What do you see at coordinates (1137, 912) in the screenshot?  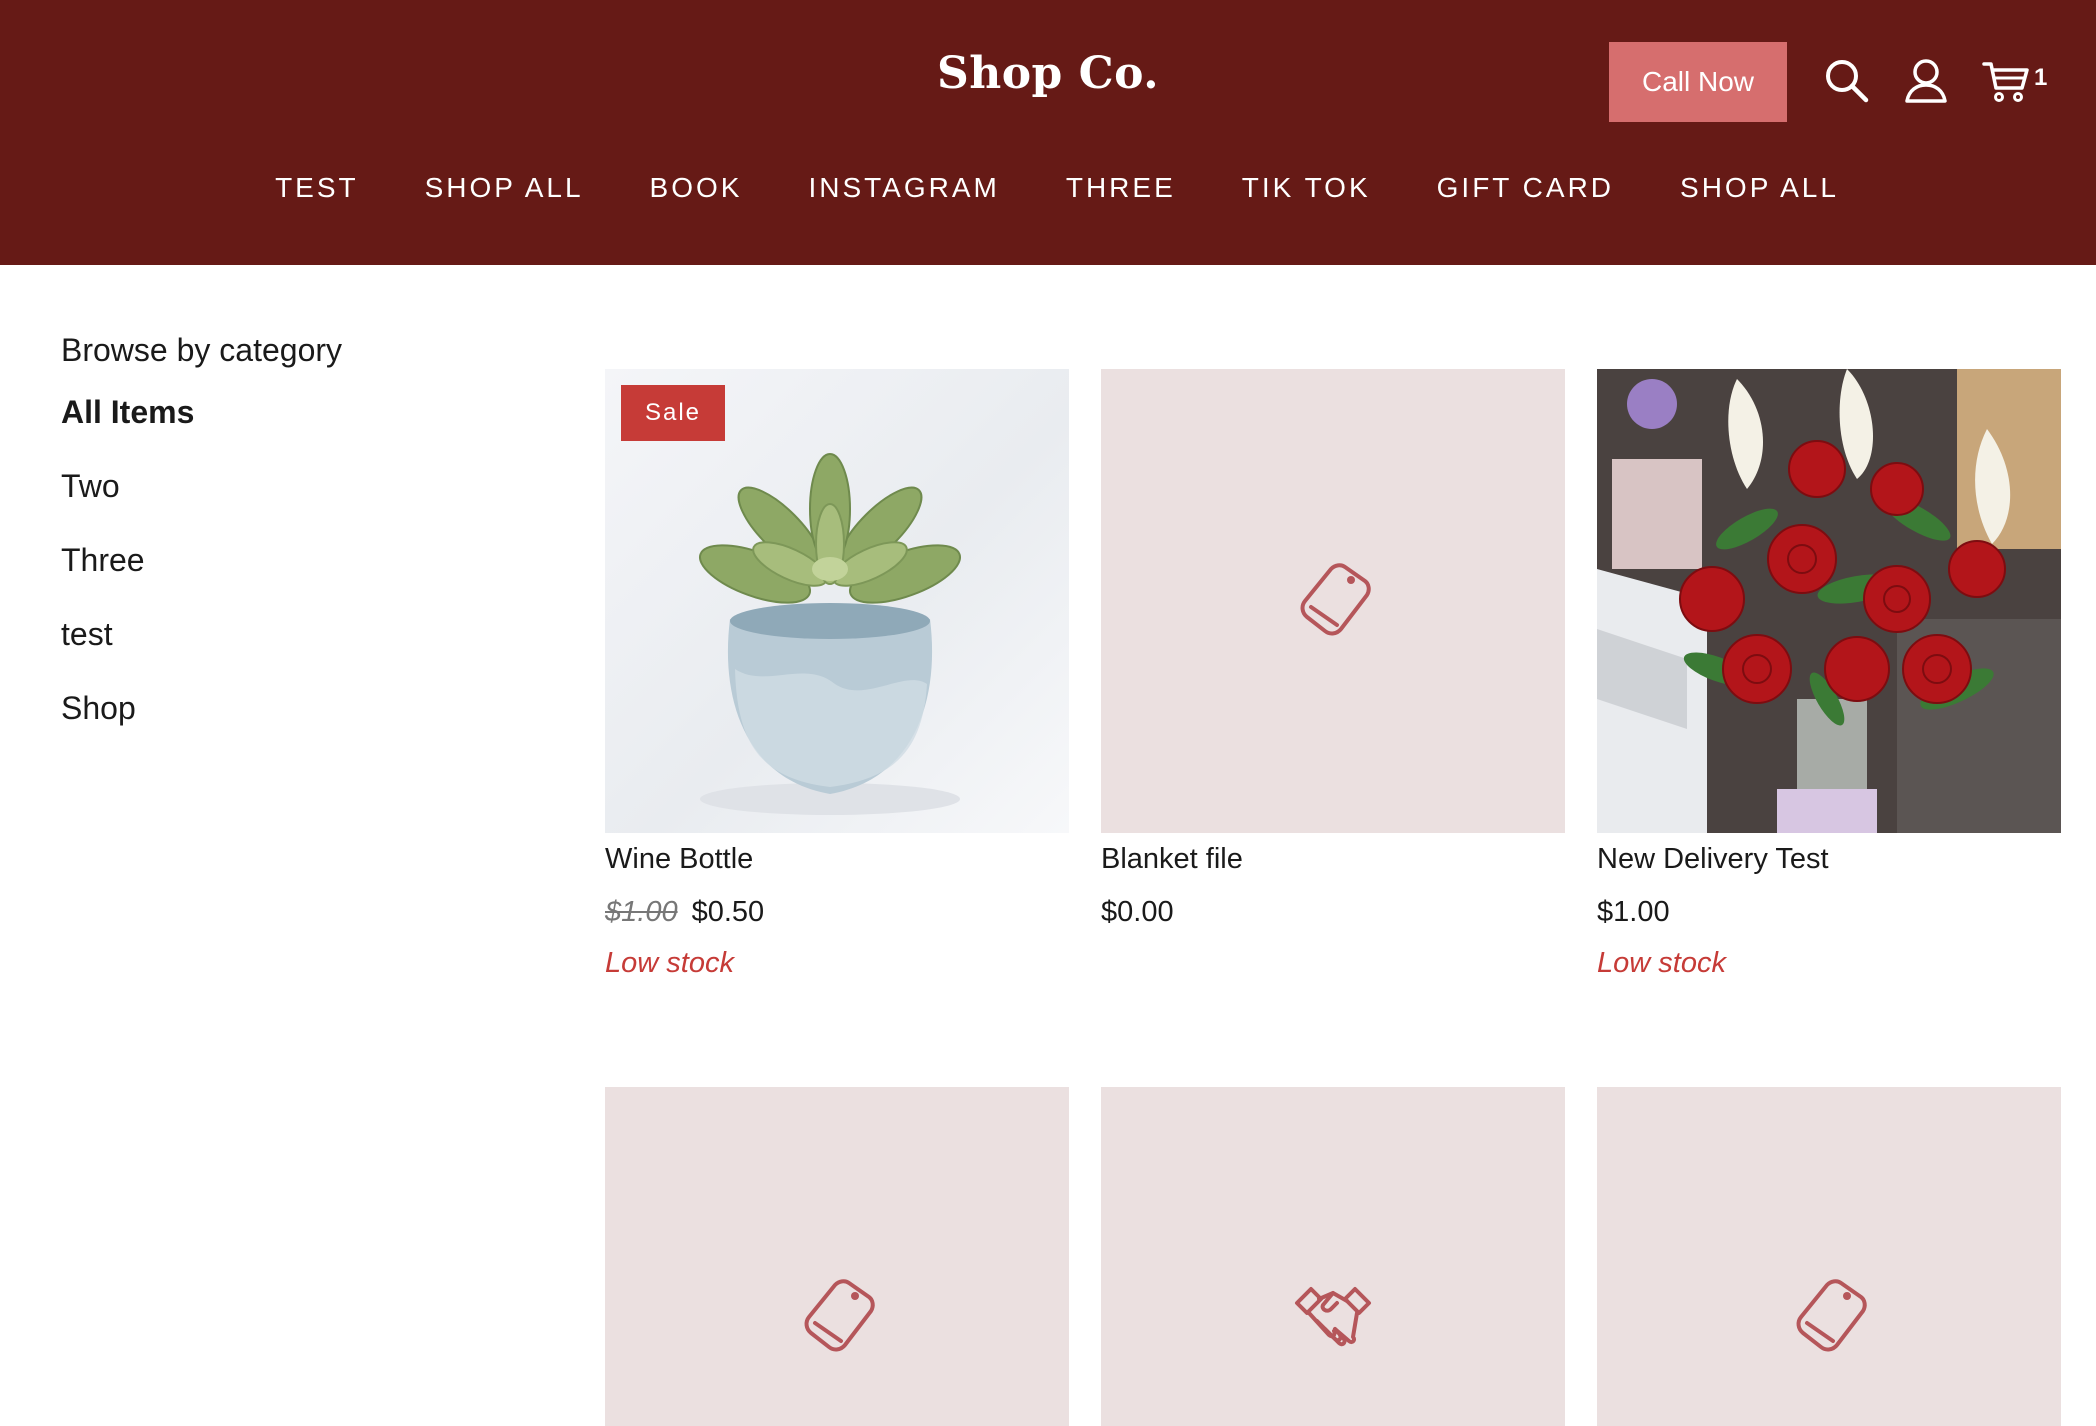 I see `product-price: $0.00` at bounding box center [1137, 912].